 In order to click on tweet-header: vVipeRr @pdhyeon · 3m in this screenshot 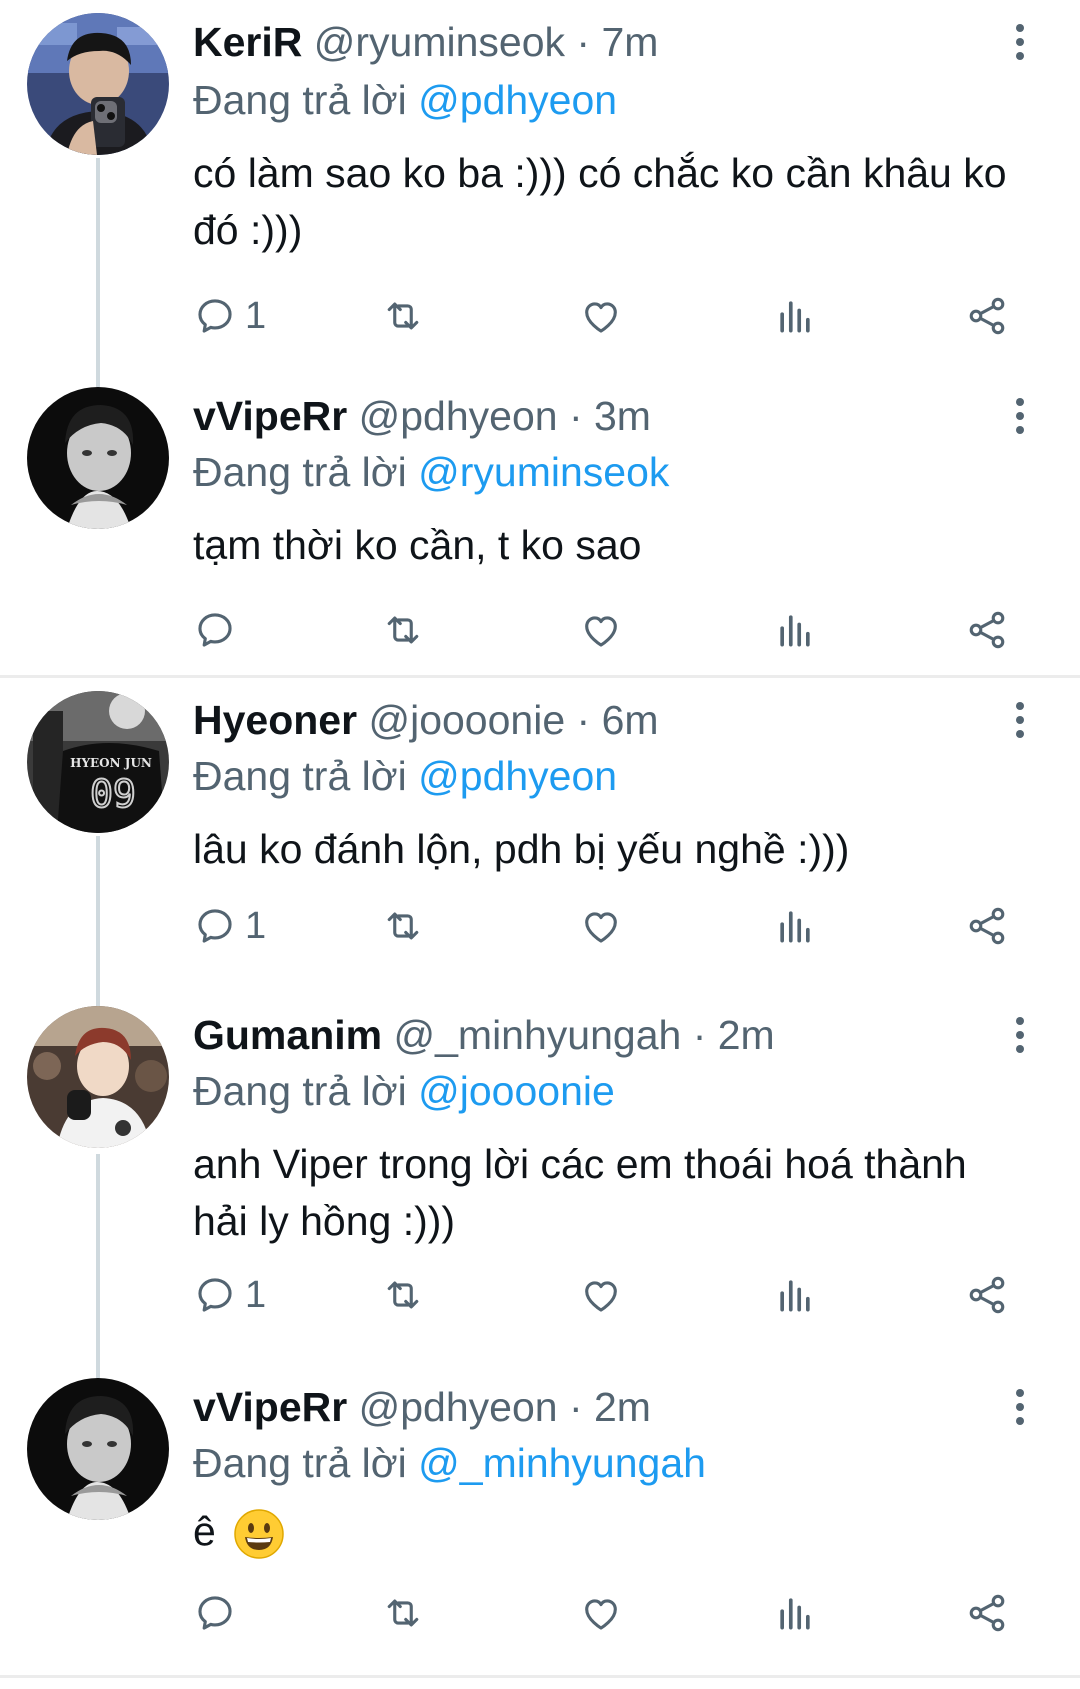, I will do `click(422, 416)`.